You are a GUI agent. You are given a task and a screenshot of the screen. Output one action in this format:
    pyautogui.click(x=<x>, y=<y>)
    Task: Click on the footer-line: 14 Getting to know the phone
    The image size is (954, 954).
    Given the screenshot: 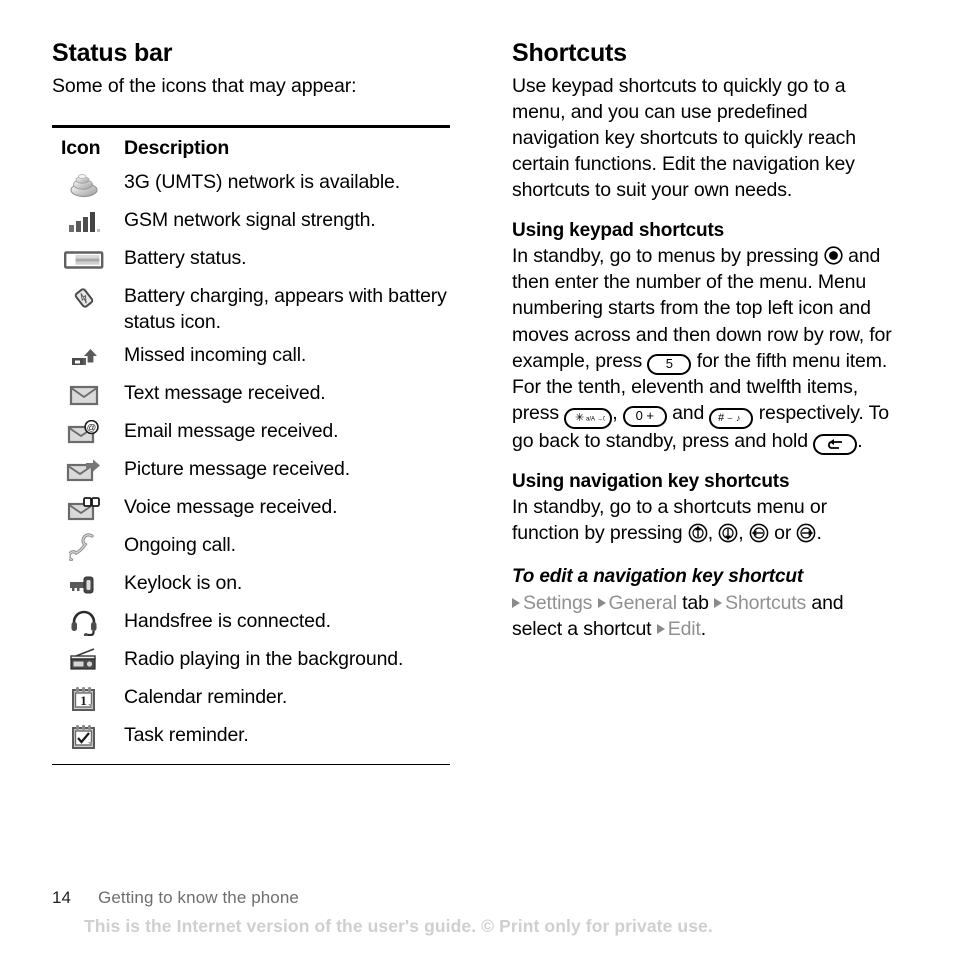 What is the action you would take?
    pyautogui.click(x=482, y=898)
    